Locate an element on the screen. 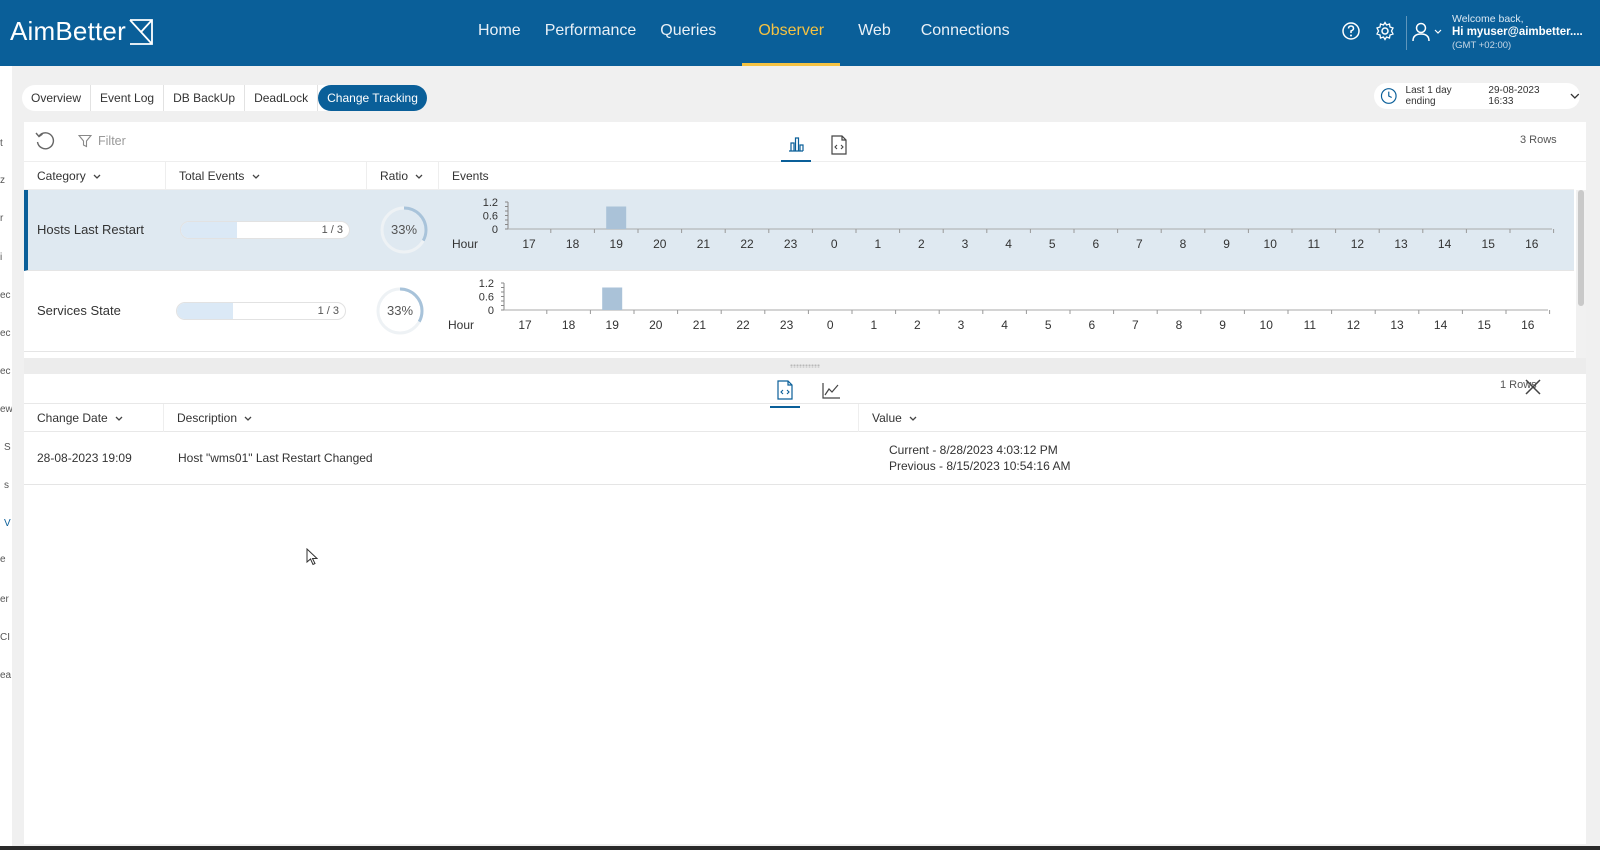 Image resolution: width=1600 pixels, height=850 pixels. category-grid-header: Category Total Events Ratio Events is located at coordinates (799, 176).